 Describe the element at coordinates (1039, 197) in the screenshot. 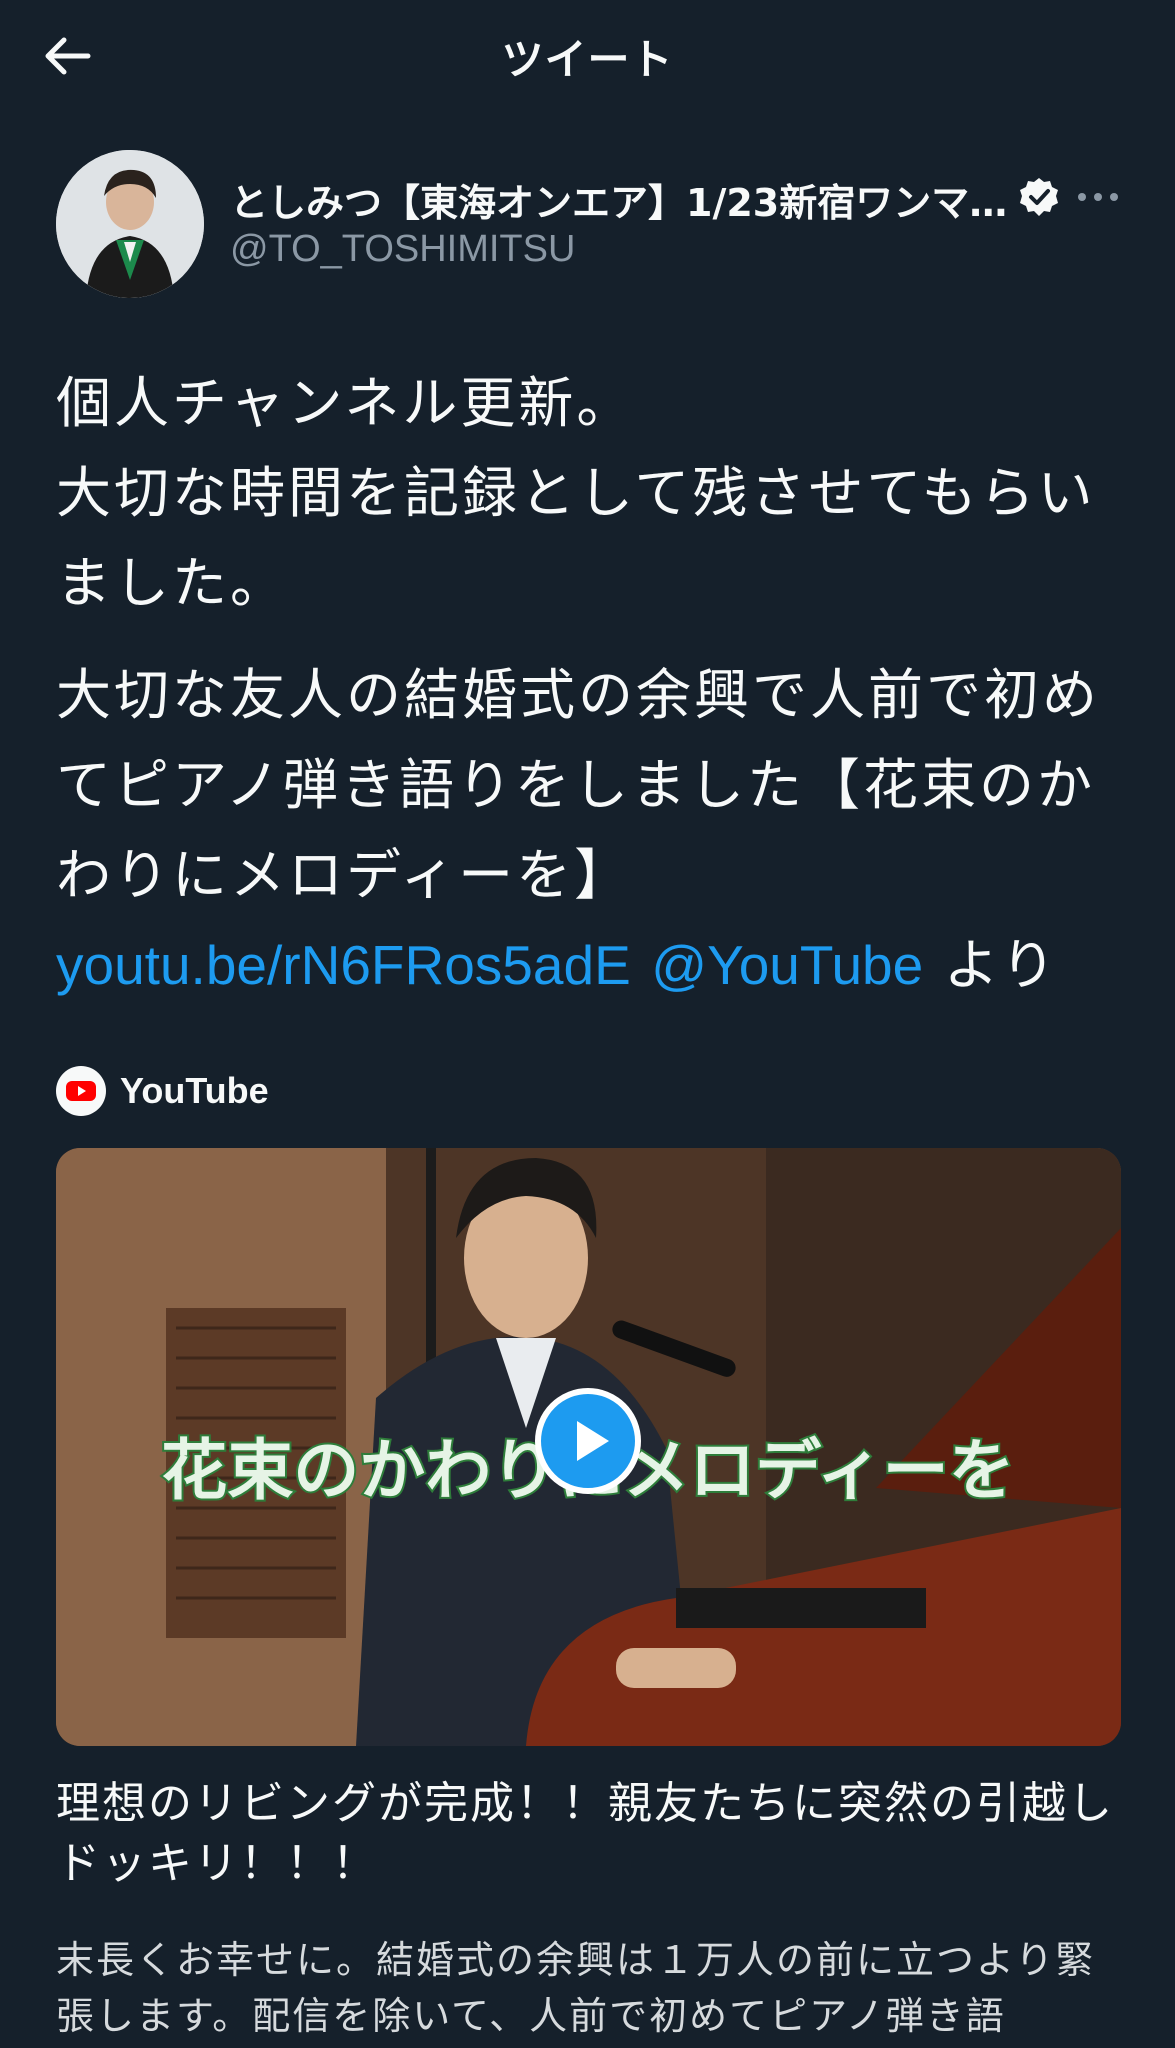

I see `verified-badge-icon` at that location.